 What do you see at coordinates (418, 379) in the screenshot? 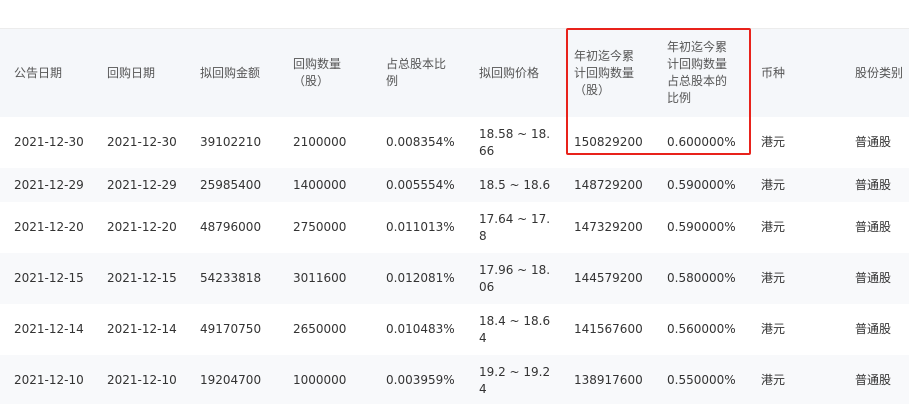
I see `cell-share-ratio: 0.003959%` at bounding box center [418, 379].